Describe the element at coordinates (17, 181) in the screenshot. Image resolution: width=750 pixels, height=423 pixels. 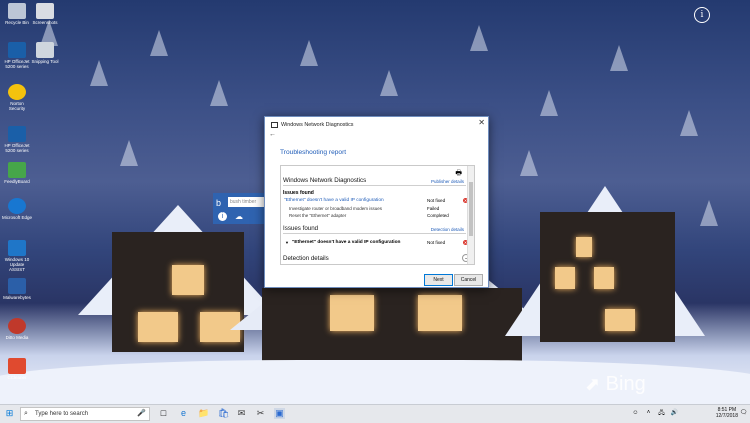
I see `desktop-icon-label: FeedlyBoard` at that location.